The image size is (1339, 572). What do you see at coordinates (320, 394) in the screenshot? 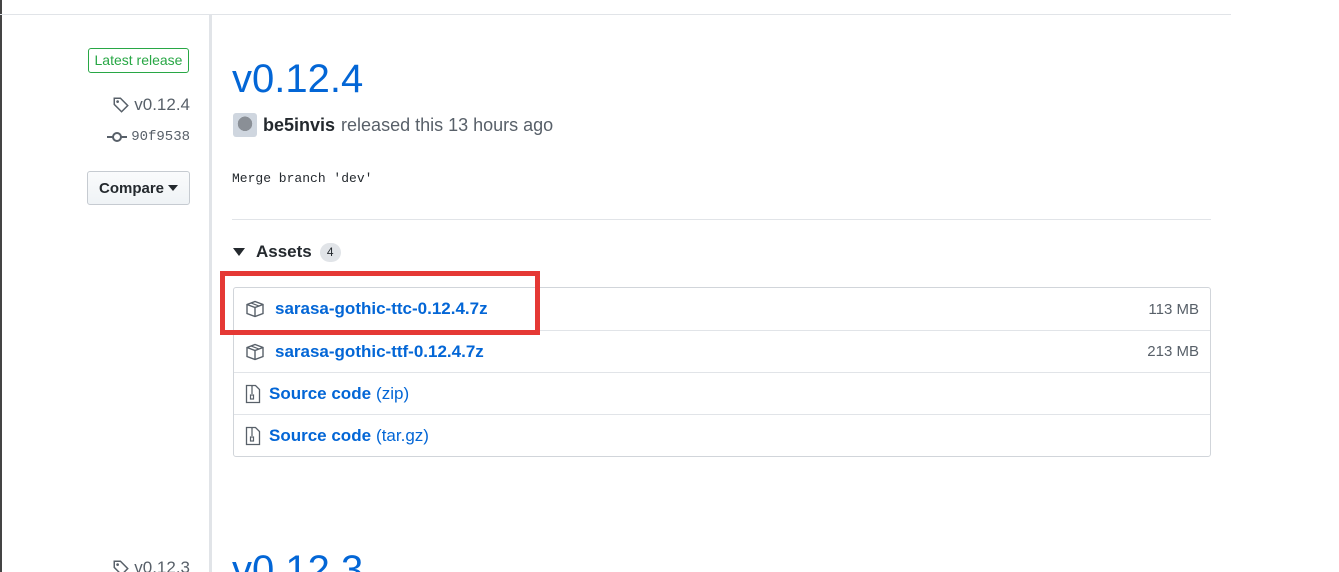
I see `source-code-zip-link: Source code` at bounding box center [320, 394].